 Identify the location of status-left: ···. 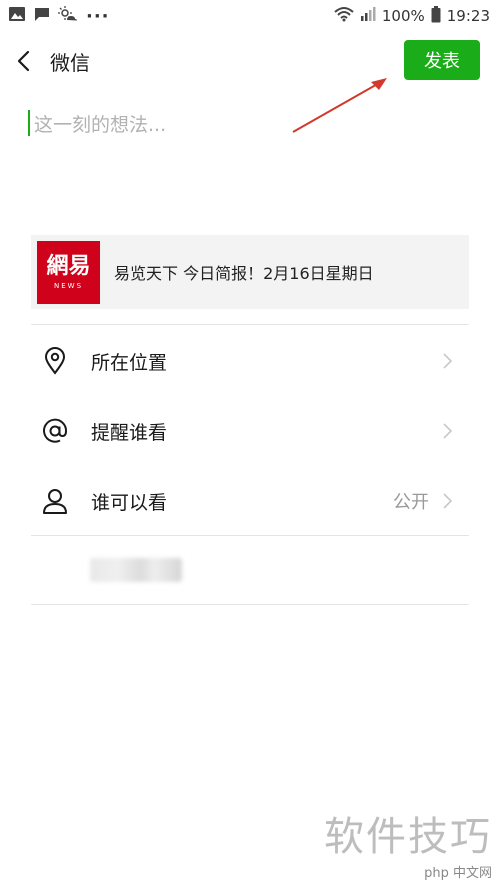
(59, 16).